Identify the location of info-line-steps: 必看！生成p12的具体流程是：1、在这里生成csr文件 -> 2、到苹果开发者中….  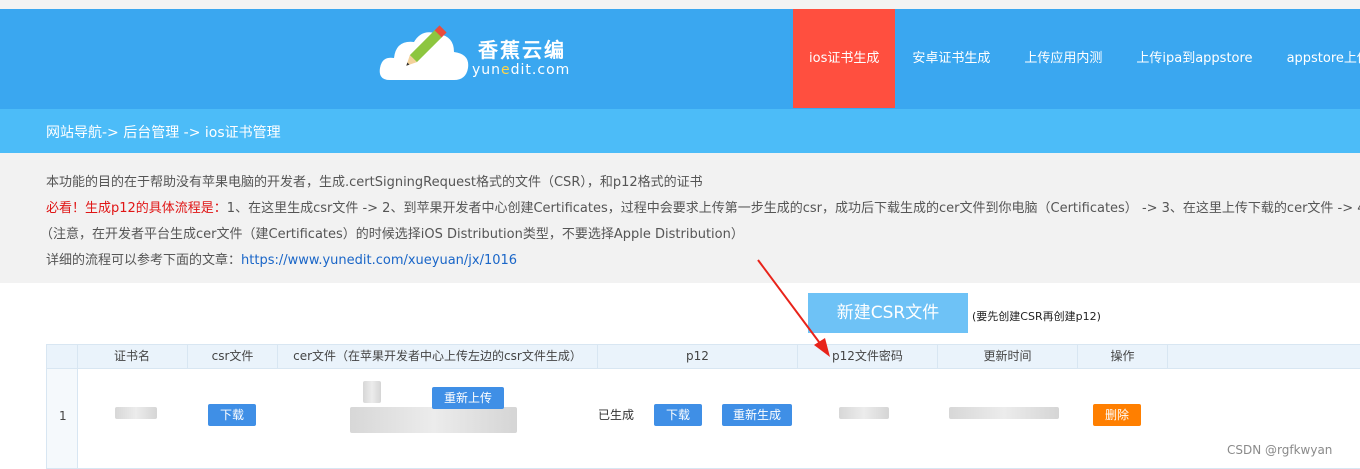
(703, 208).